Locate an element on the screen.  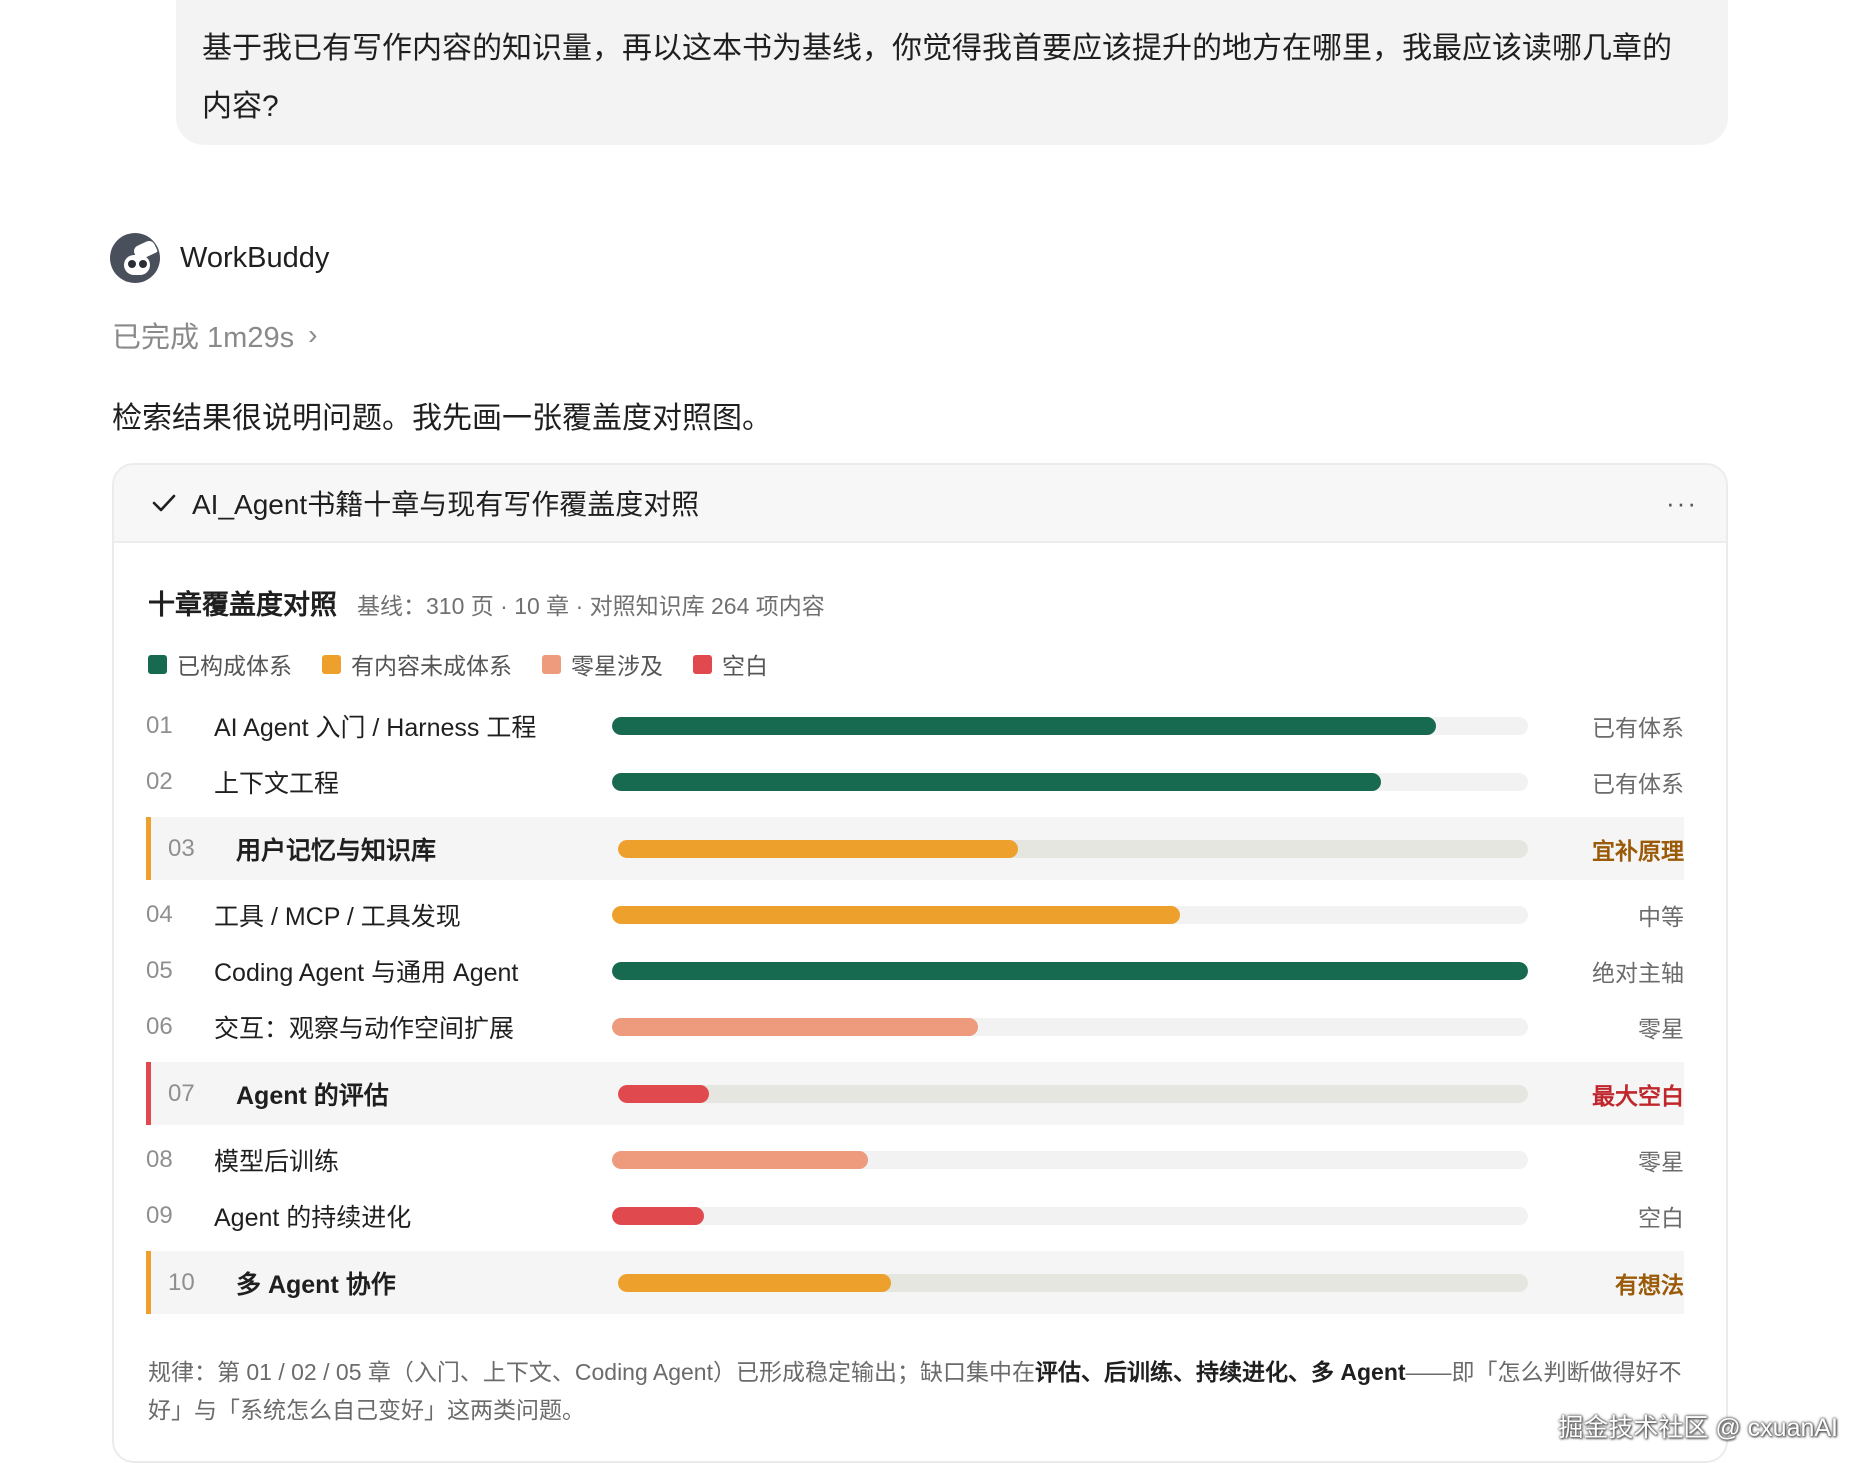
chapter-number: 06 is located at coordinates (159, 1026).